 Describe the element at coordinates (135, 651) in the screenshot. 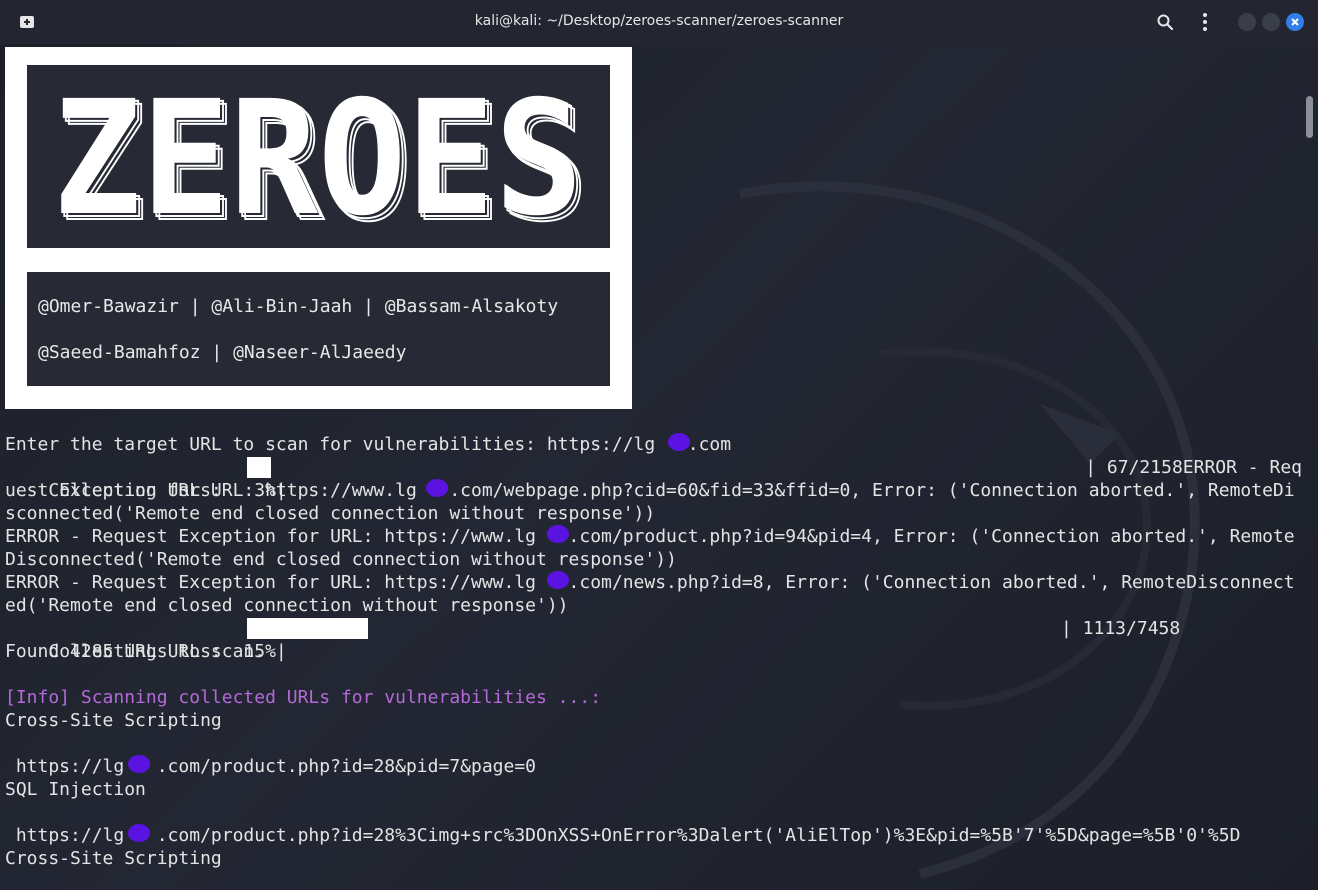

I see `found-line: Found 4285 URLs to scan.` at that location.